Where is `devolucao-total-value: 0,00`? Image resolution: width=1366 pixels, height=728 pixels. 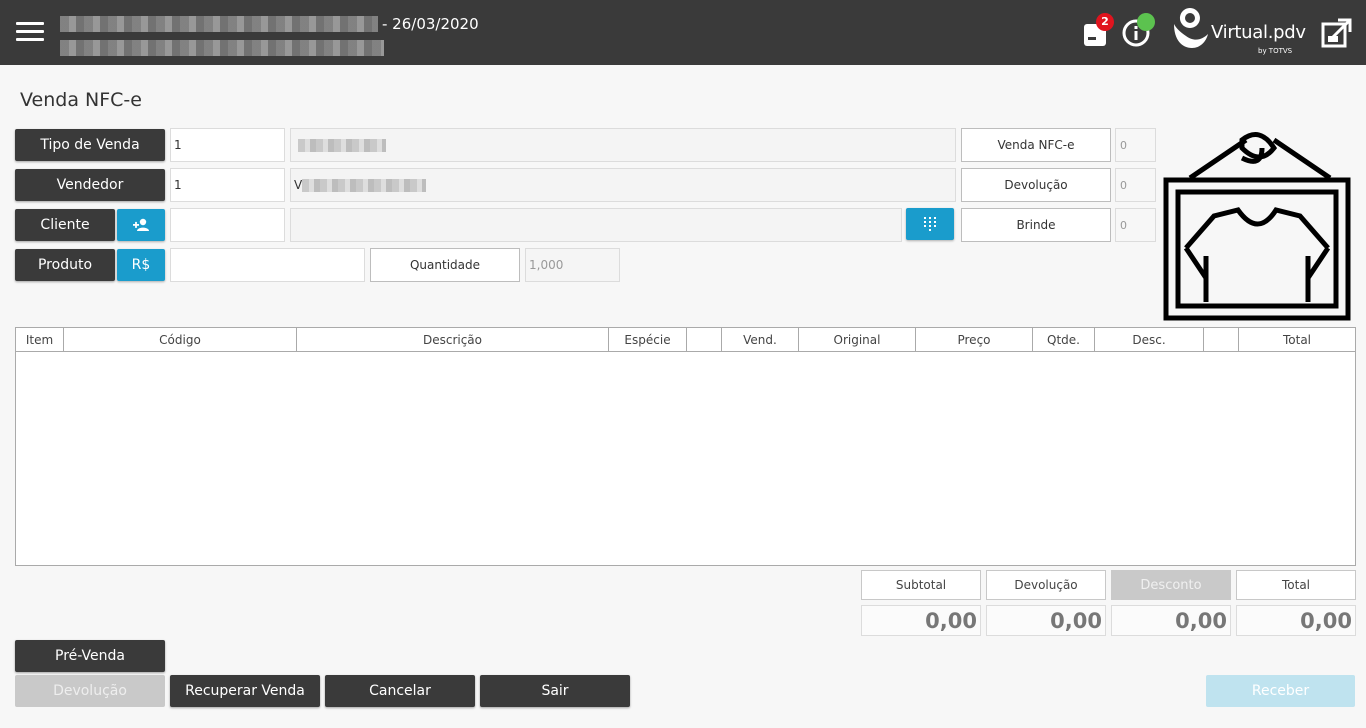
devolucao-total-value: 0,00 is located at coordinates (1046, 620).